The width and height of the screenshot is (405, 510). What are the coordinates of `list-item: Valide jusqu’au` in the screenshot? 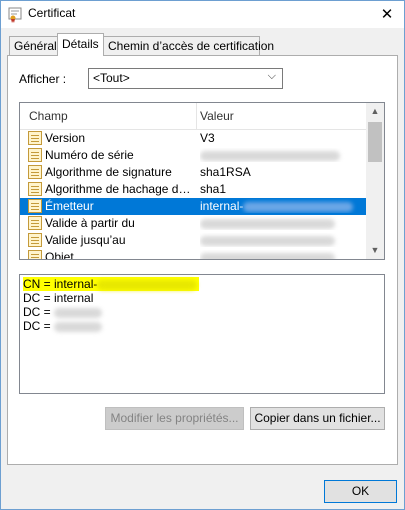 It's located at (193, 240).